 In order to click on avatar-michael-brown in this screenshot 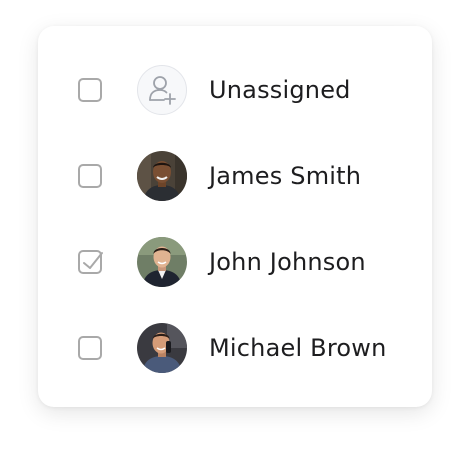, I will do `click(162, 348)`.